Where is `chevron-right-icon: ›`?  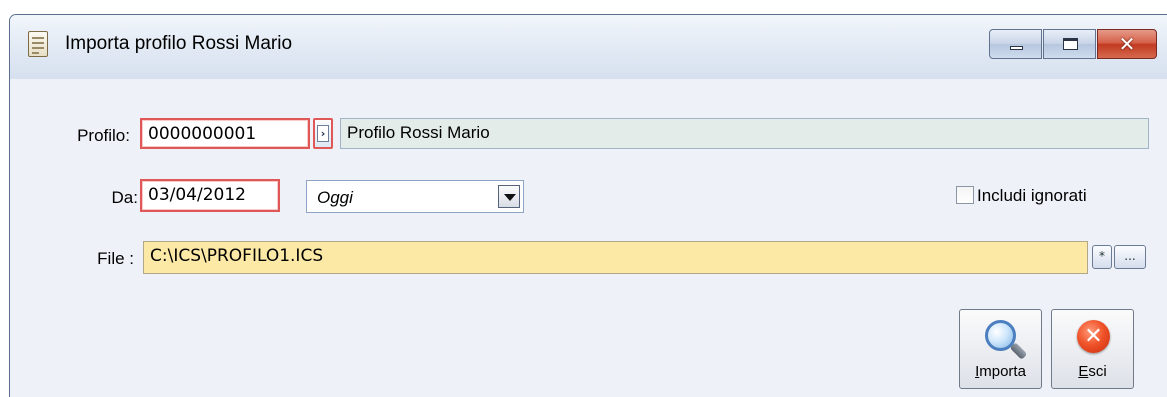 chevron-right-icon: › is located at coordinates (323, 133).